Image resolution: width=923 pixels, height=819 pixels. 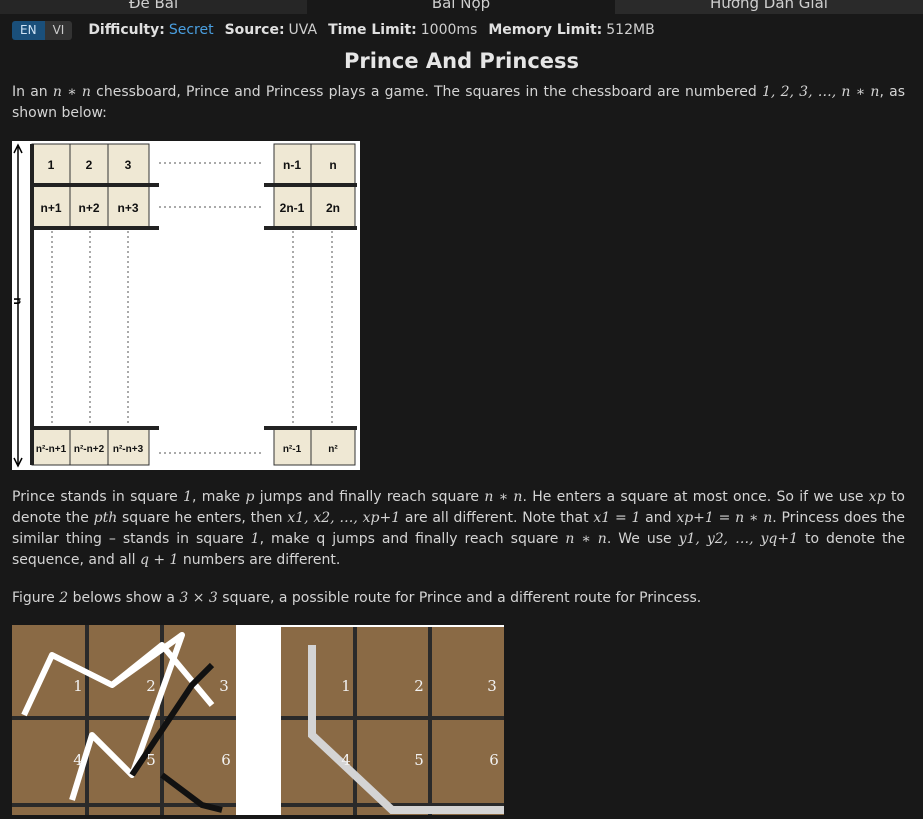 I want to click on svg-text: n², so click(x=333, y=449).